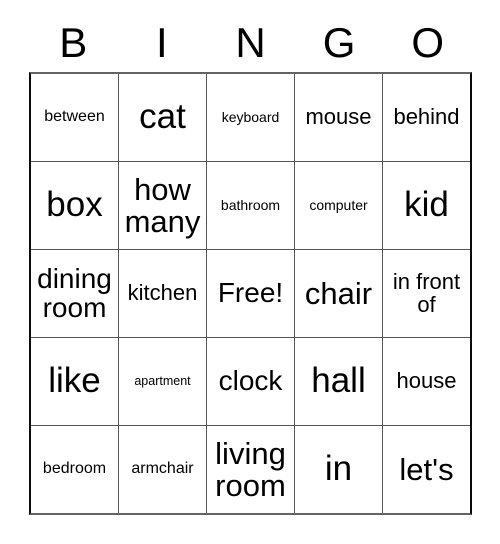 The width and height of the screenshot is (500, 544). I want to click on bingo-cell-label: box, so click(74, 205).